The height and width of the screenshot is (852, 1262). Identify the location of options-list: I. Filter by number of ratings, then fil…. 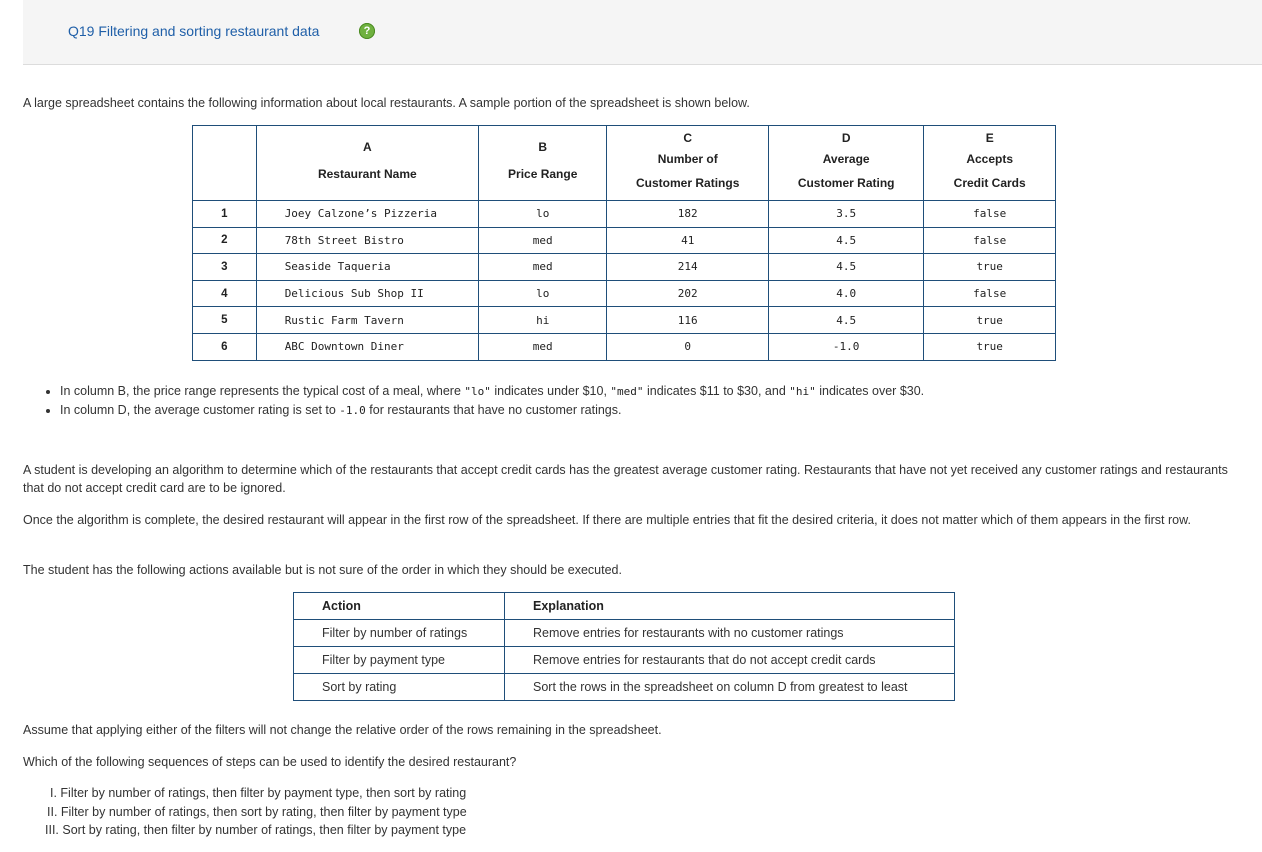
(256, 812).